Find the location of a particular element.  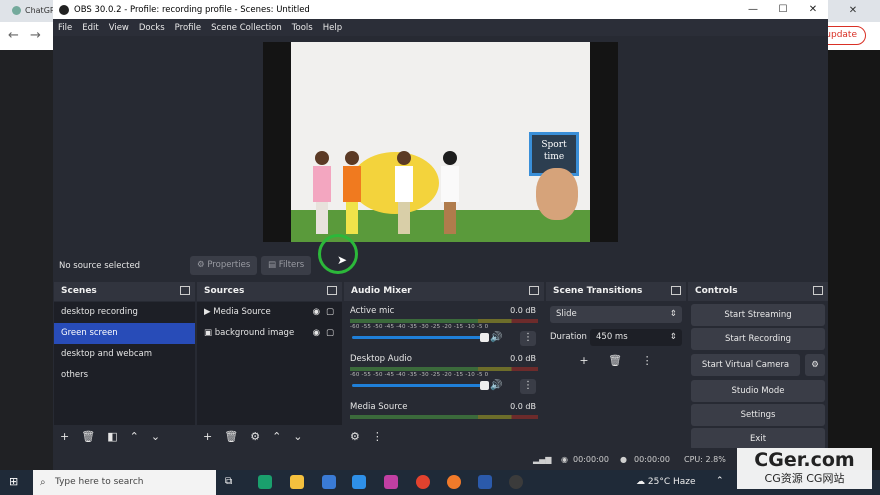

scene-item: desktop recording is located at coordinates (124, 312).